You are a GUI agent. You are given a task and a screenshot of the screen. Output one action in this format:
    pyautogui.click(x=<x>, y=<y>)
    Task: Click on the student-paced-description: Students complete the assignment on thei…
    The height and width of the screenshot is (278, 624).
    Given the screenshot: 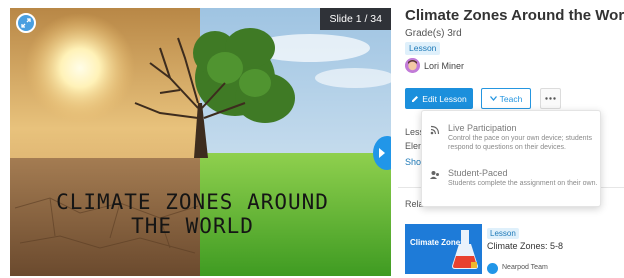 What is the action you would take?
    pyautogui.click(x=523, y=183)
    